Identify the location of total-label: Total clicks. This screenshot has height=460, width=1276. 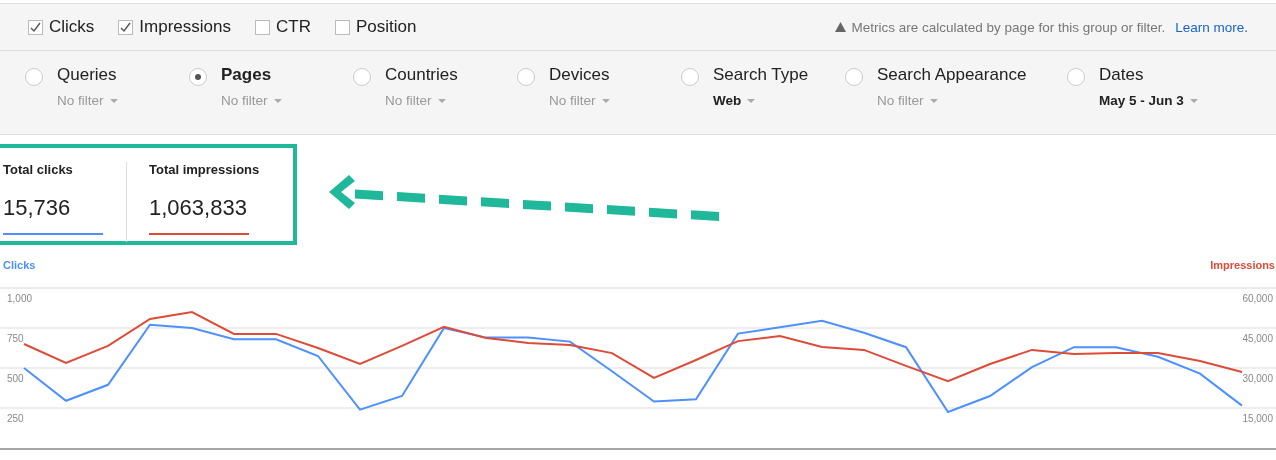
(38, 169).